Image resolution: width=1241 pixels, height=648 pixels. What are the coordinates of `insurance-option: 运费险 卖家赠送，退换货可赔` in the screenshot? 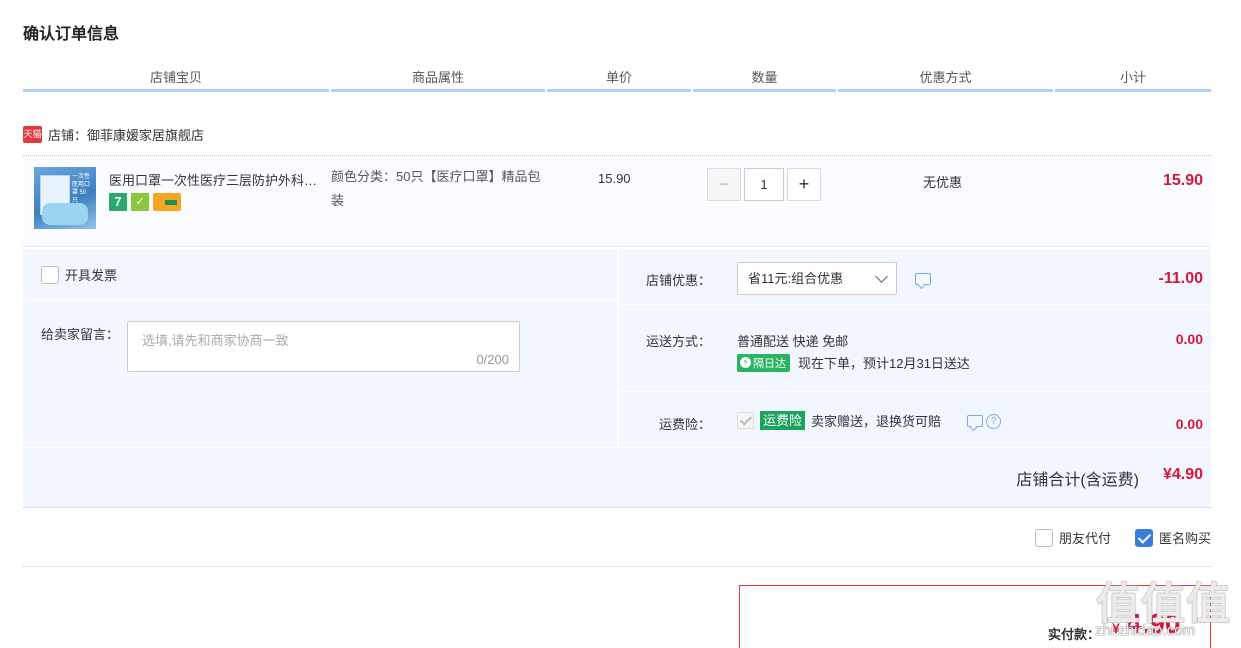 It's located at (839, 420).